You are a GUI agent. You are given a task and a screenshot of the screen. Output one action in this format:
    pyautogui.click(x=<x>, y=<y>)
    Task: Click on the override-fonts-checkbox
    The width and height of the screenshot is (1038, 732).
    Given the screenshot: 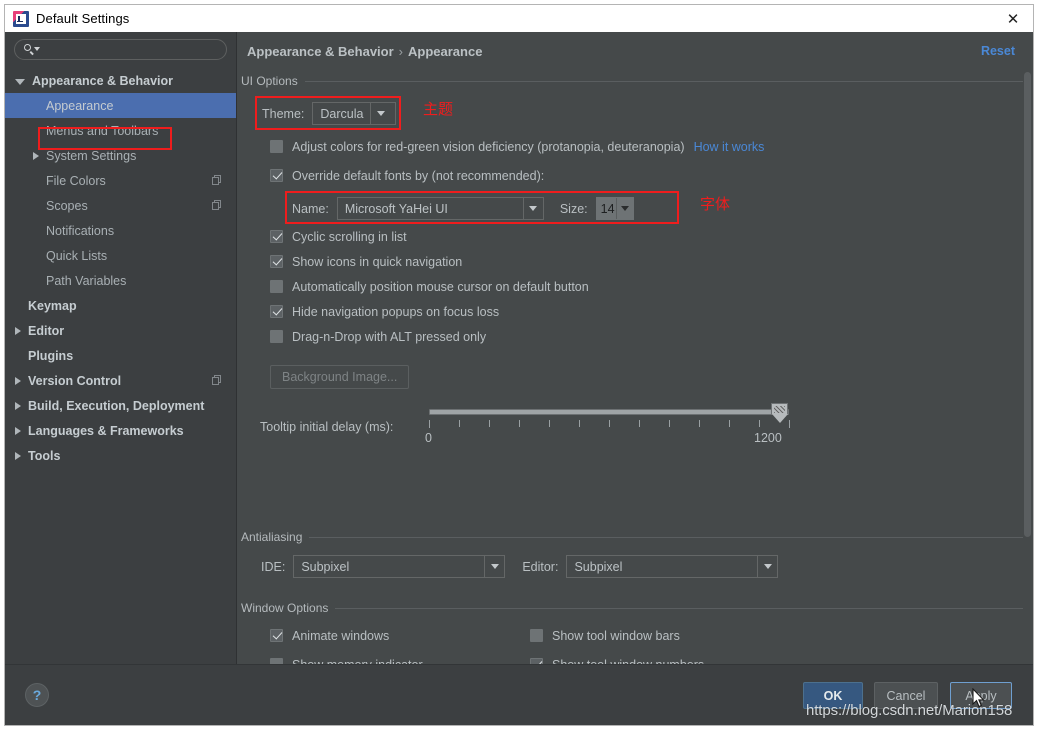 What is the action you would take?
    pyautogui.click(x=276, y=175)
    